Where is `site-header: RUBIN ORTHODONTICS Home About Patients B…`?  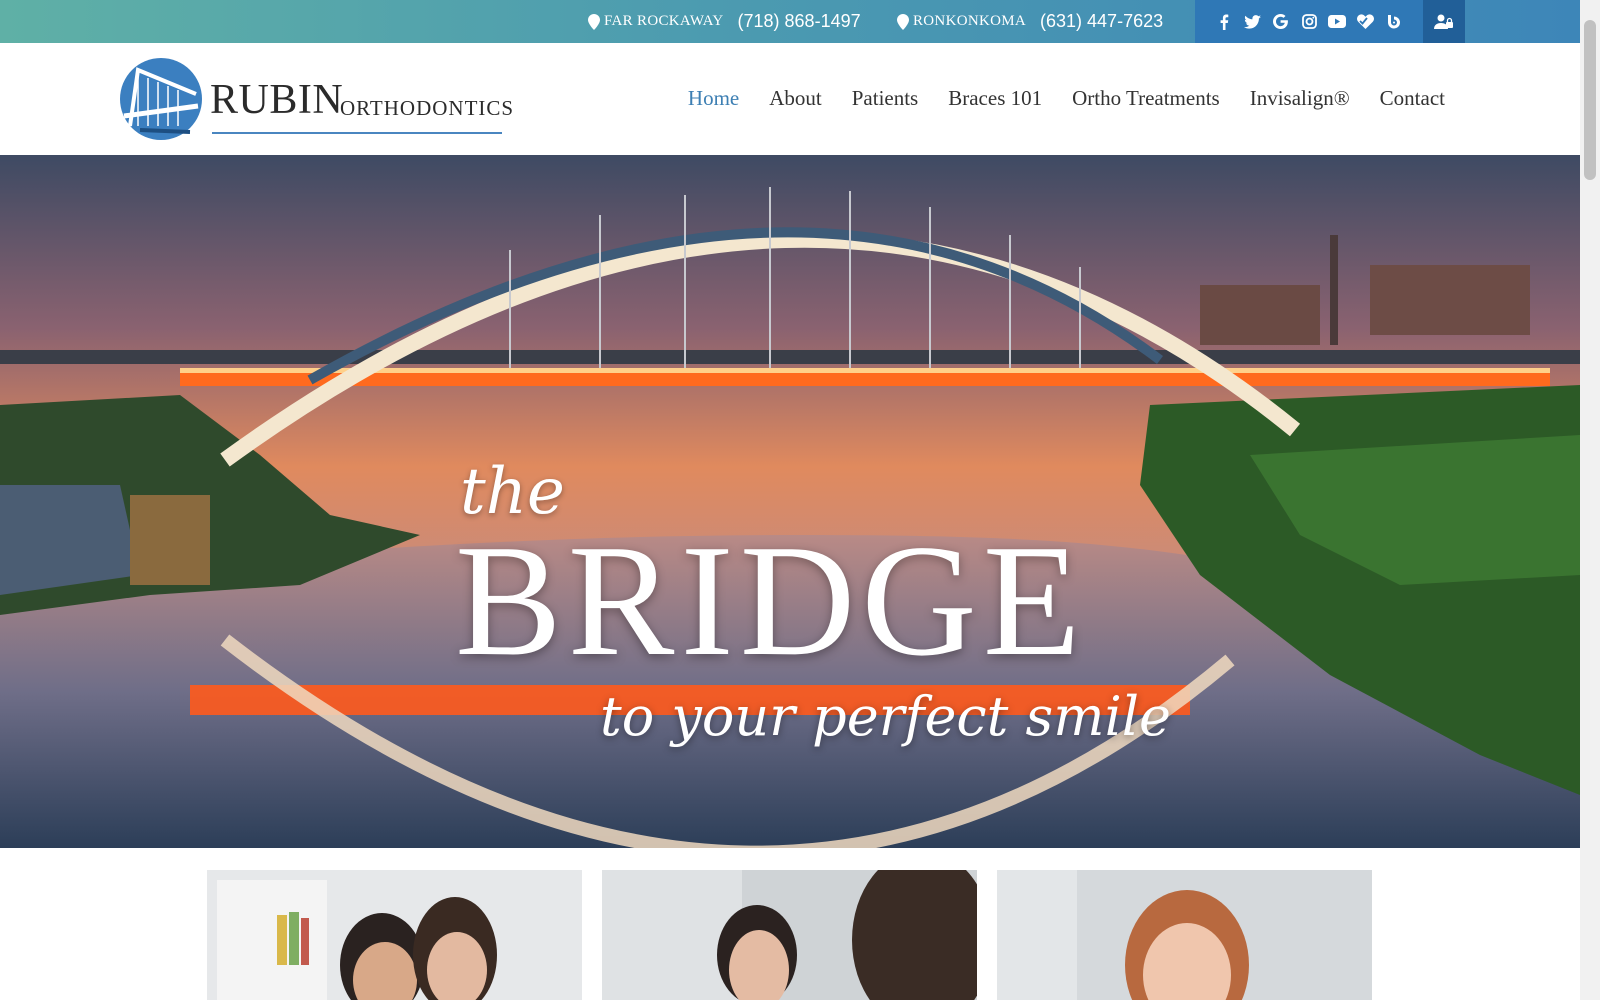 site-header: RUBIN ORTHODONTICS Home About Patients B… is located at coordinates (790, 99).